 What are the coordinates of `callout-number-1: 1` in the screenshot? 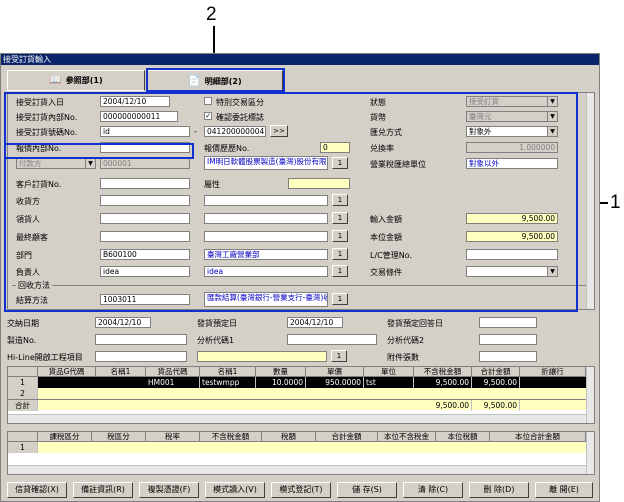 It's located at (615, 202).